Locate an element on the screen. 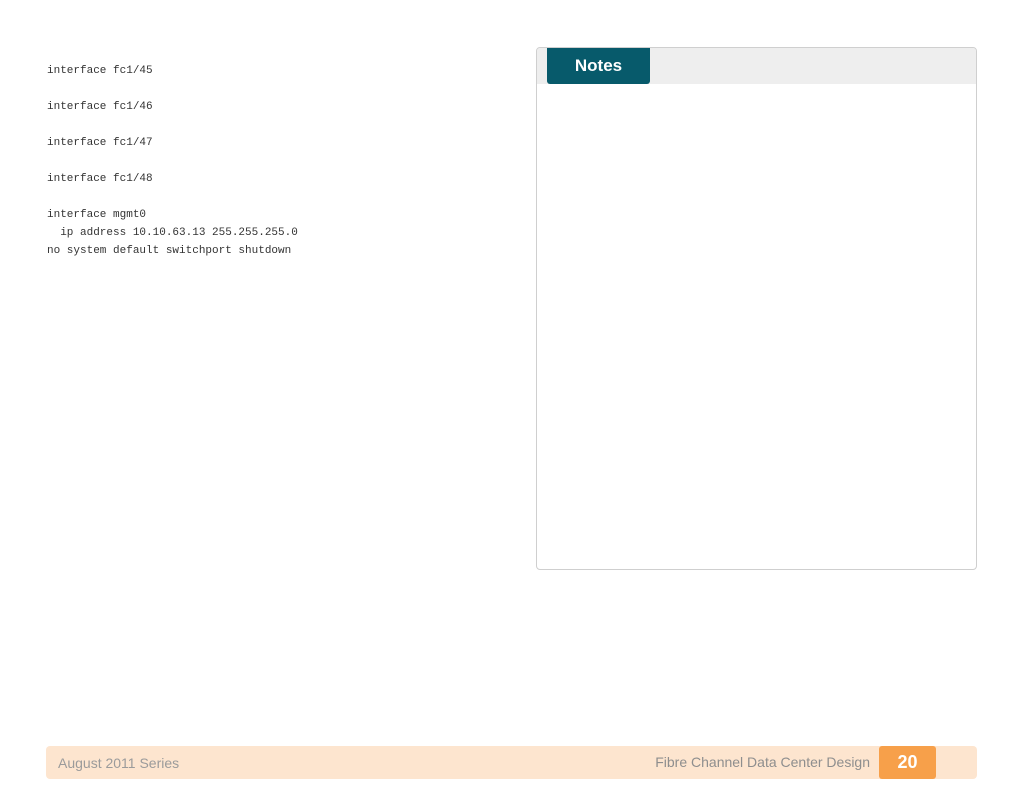 The image size is (1024, 792). footer-series: August 2011 Series is located at coordinates (119, 763).